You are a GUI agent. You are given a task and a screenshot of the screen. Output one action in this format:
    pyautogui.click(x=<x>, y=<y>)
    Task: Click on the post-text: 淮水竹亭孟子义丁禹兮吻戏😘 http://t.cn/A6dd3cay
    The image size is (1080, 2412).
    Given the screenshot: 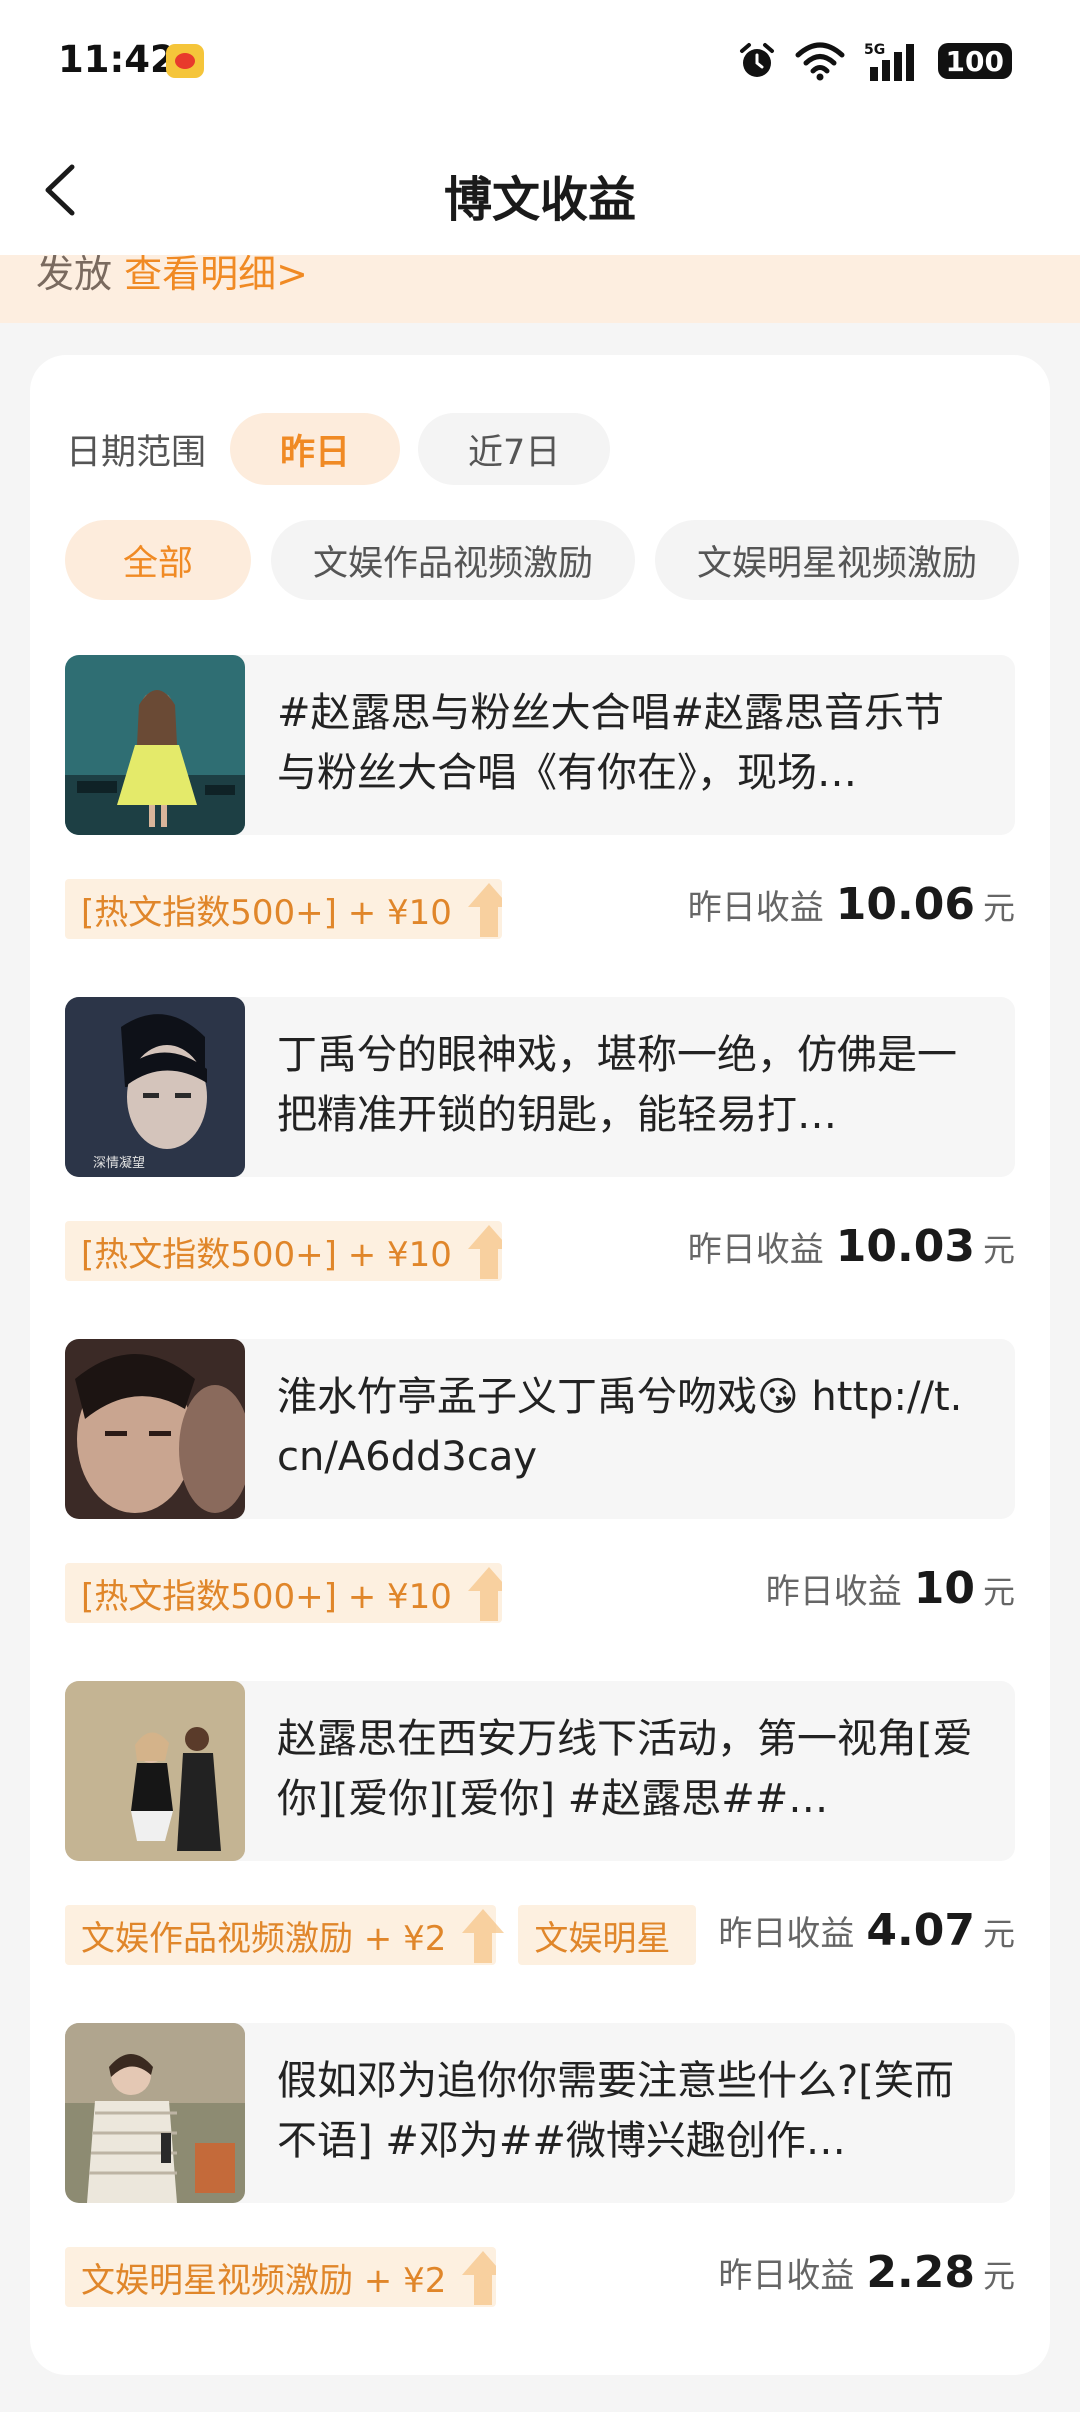 What is the action you would take?
    pyautogui.click(x=620, y=1427)
    